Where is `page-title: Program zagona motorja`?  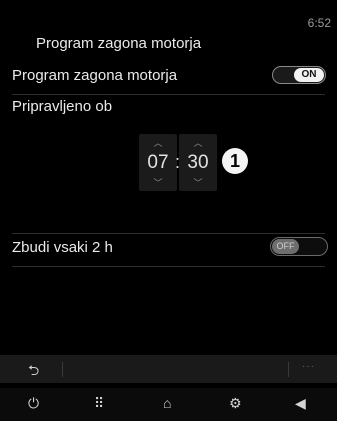
page-title: Program zagona motorja is located at coordinates (119, 43).